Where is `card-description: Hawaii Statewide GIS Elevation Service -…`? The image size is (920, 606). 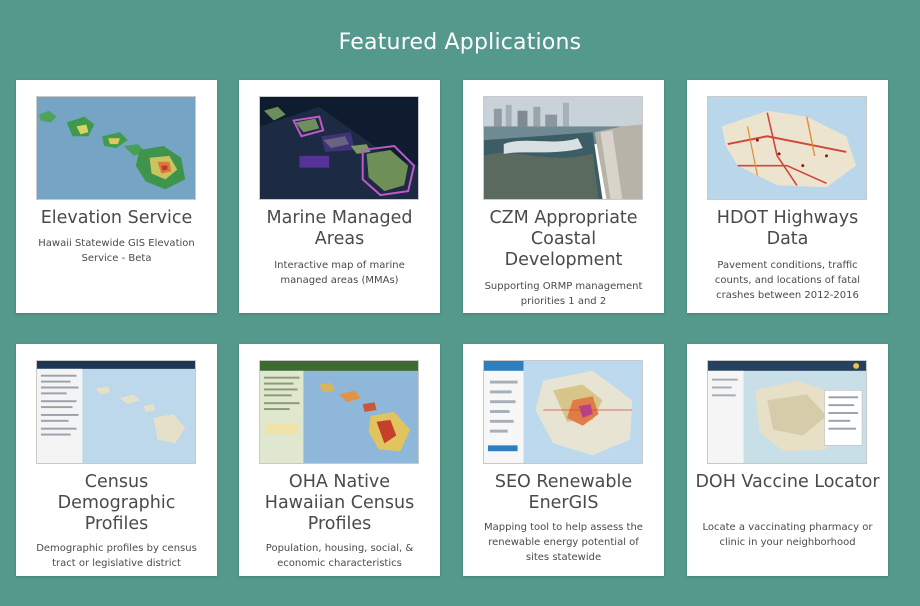
card-description: Hawaii Statewide GIS Elevation Service -… is located at coordinates (116, 251).